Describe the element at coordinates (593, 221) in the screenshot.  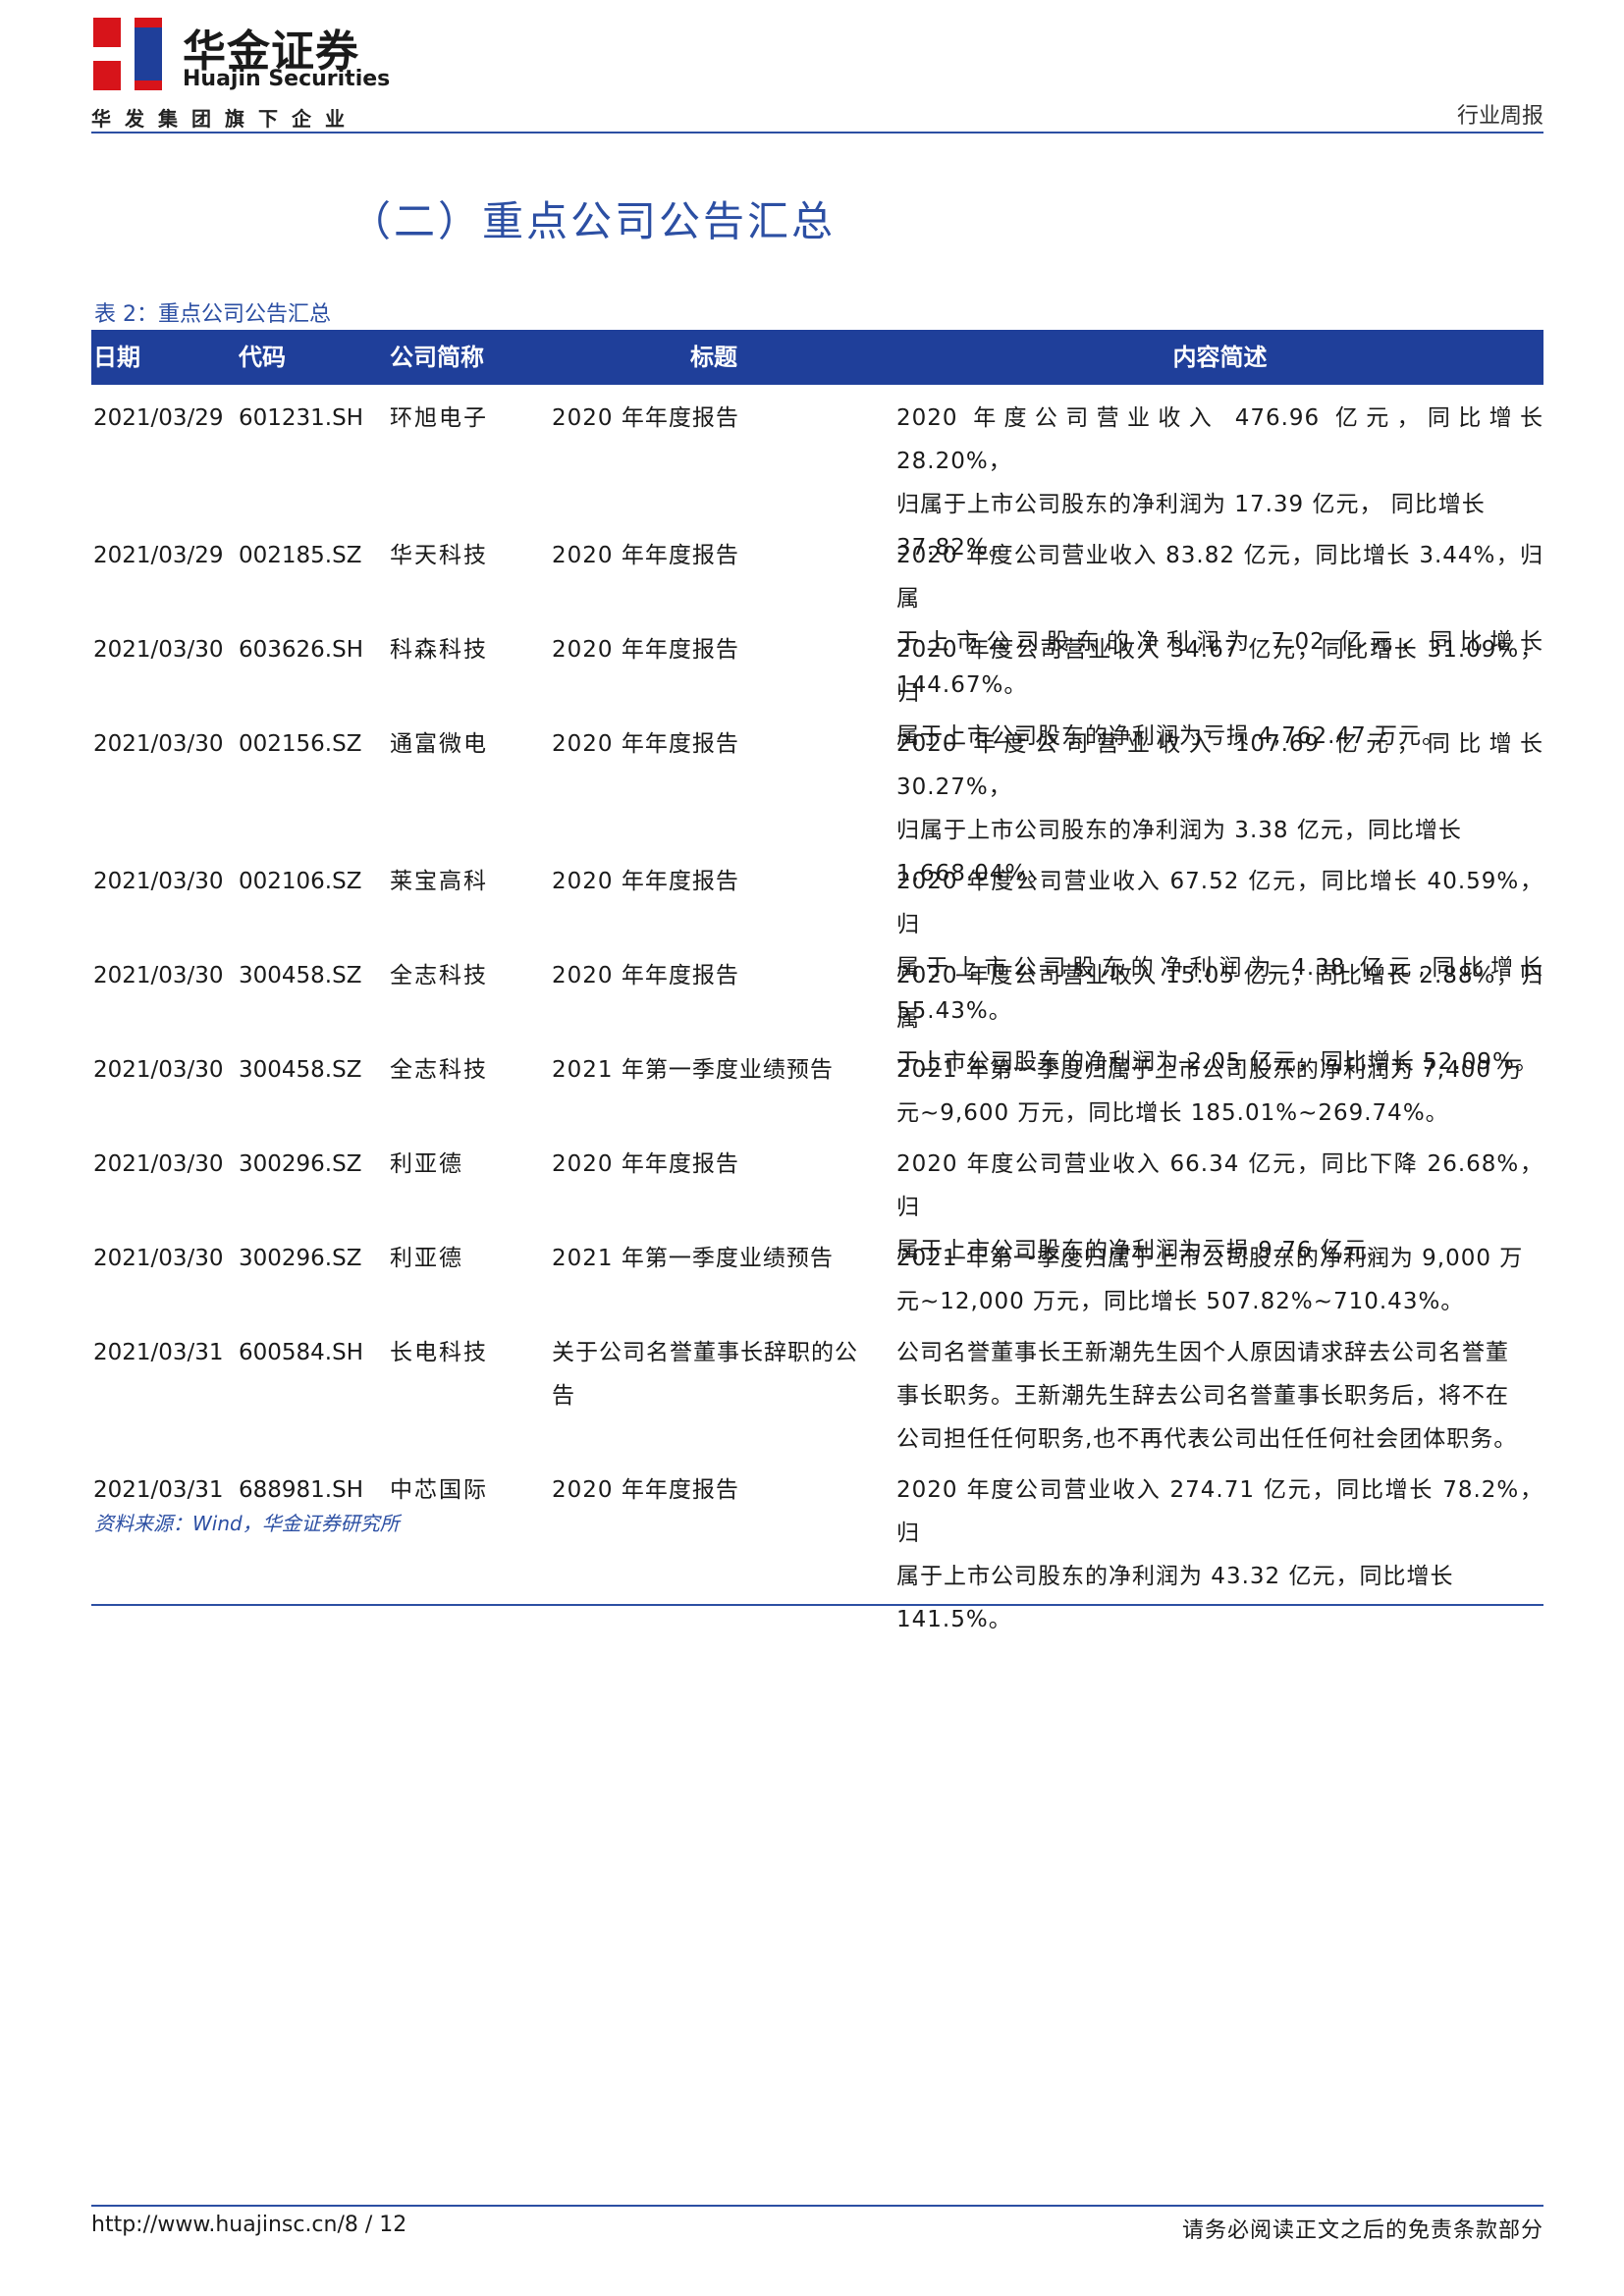
I see `section-title: （二）重点公司公告汇总` at that location.